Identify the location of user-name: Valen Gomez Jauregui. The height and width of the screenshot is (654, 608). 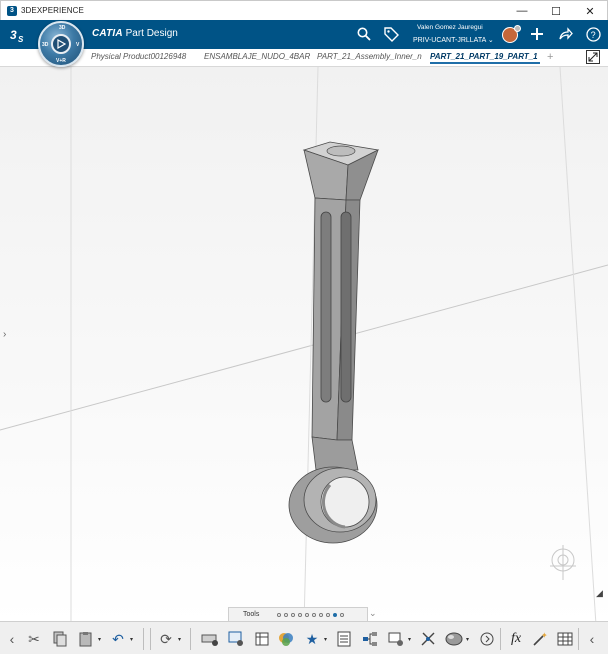
(450, 27).